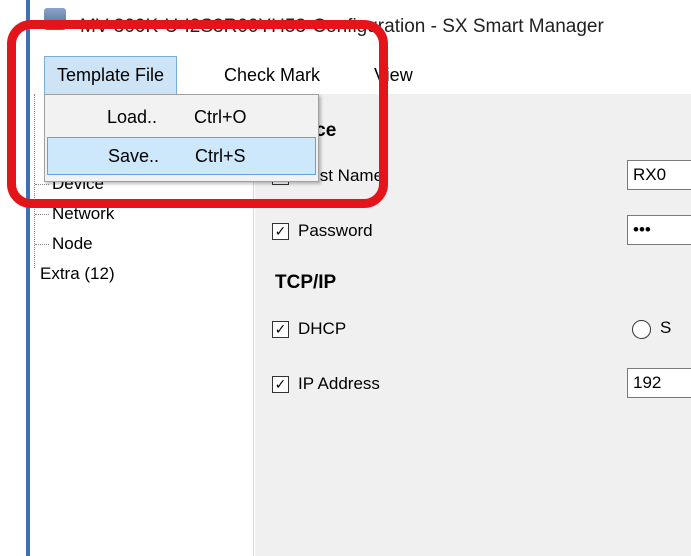  What do you see at coordinates (280, 329) in the screenshot?
I see `dhcp-checkbox: ✓` at bounding box center [280, 329].